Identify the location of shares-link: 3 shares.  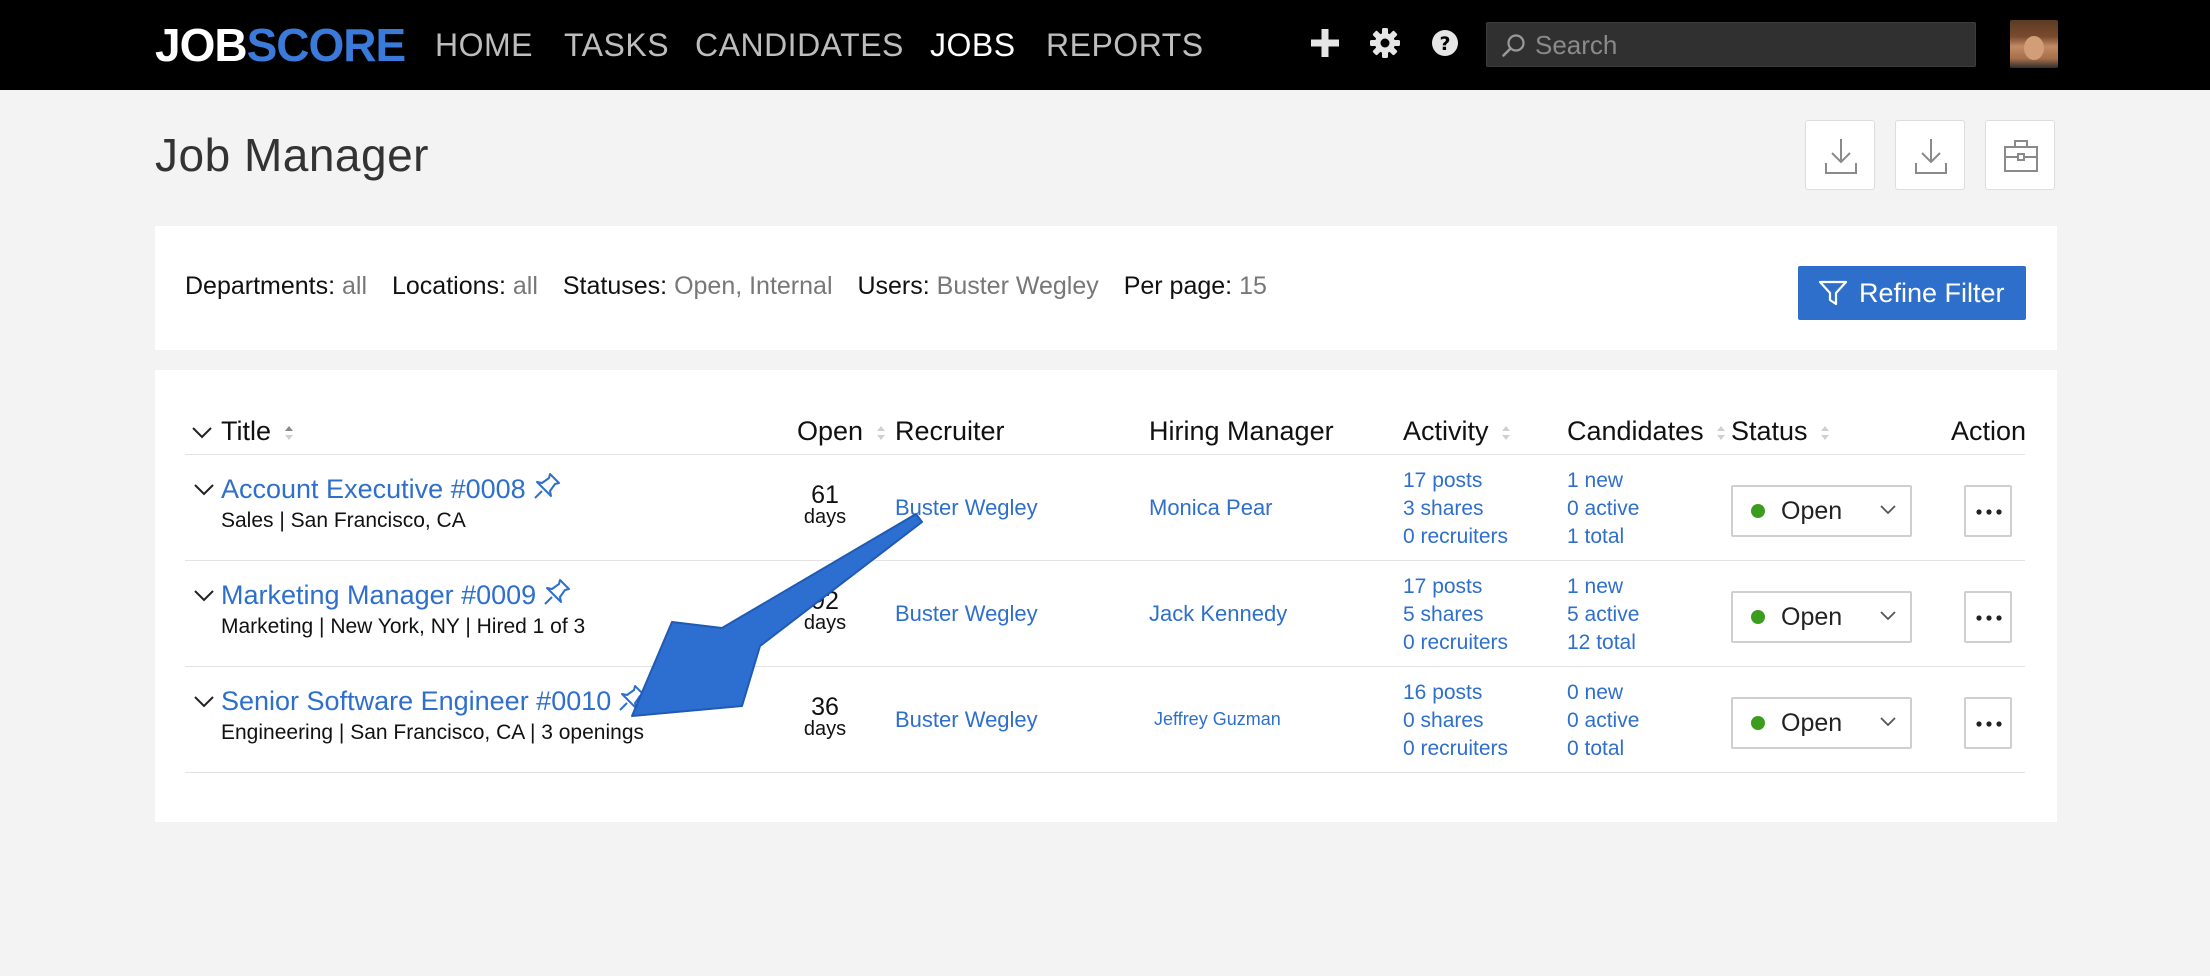
(1455, 509).